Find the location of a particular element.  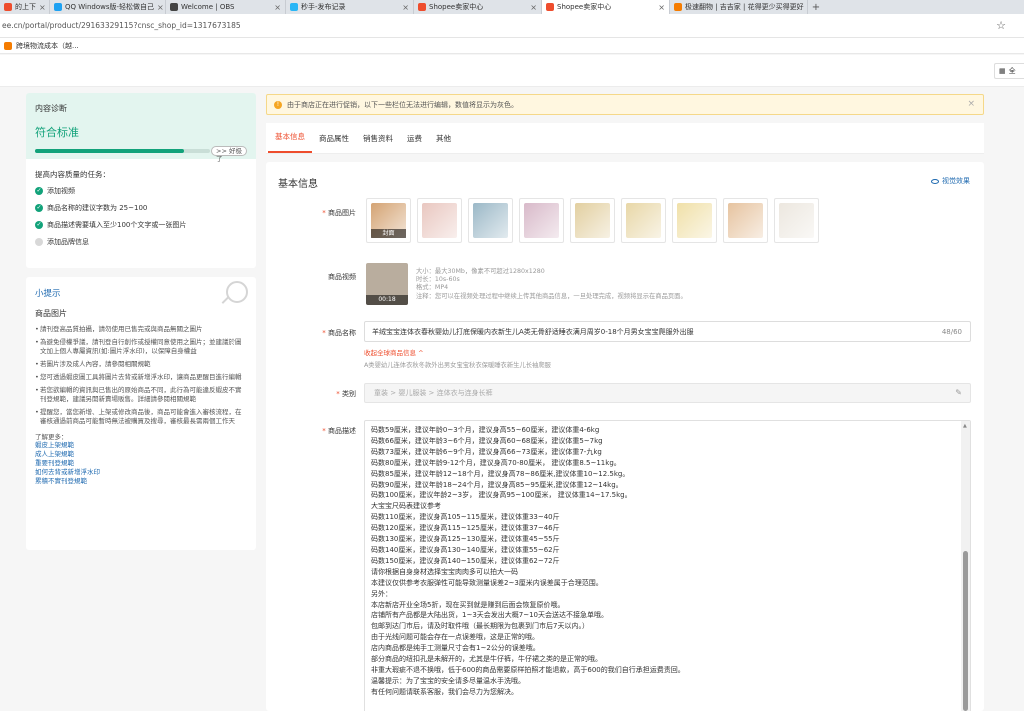

quality-progress: >> 好极了 is located at coordinates (141, 154).